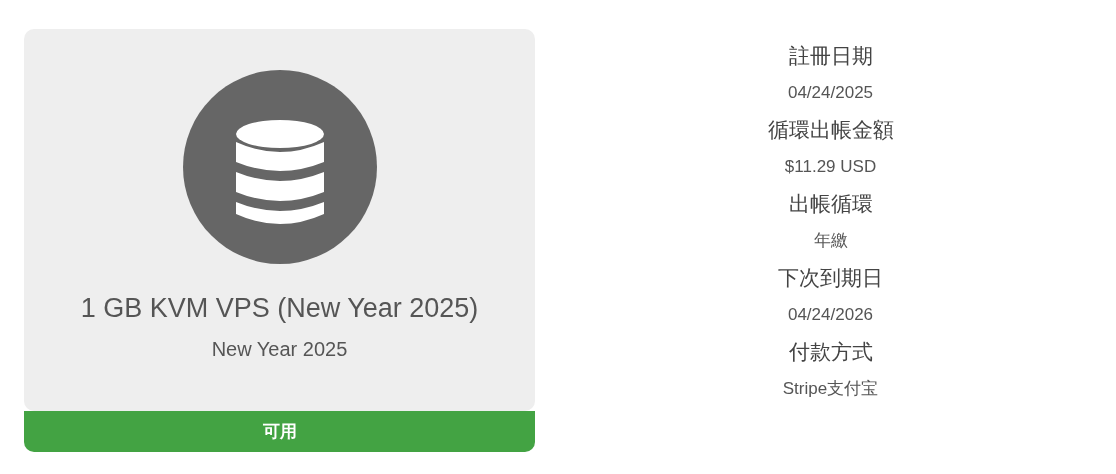  What do you see at coordinates (279, 308) in the screenshot?
I see `product-title: 1 GB KVM VPS (New Year 2025)` at bounding box center [279, 308].